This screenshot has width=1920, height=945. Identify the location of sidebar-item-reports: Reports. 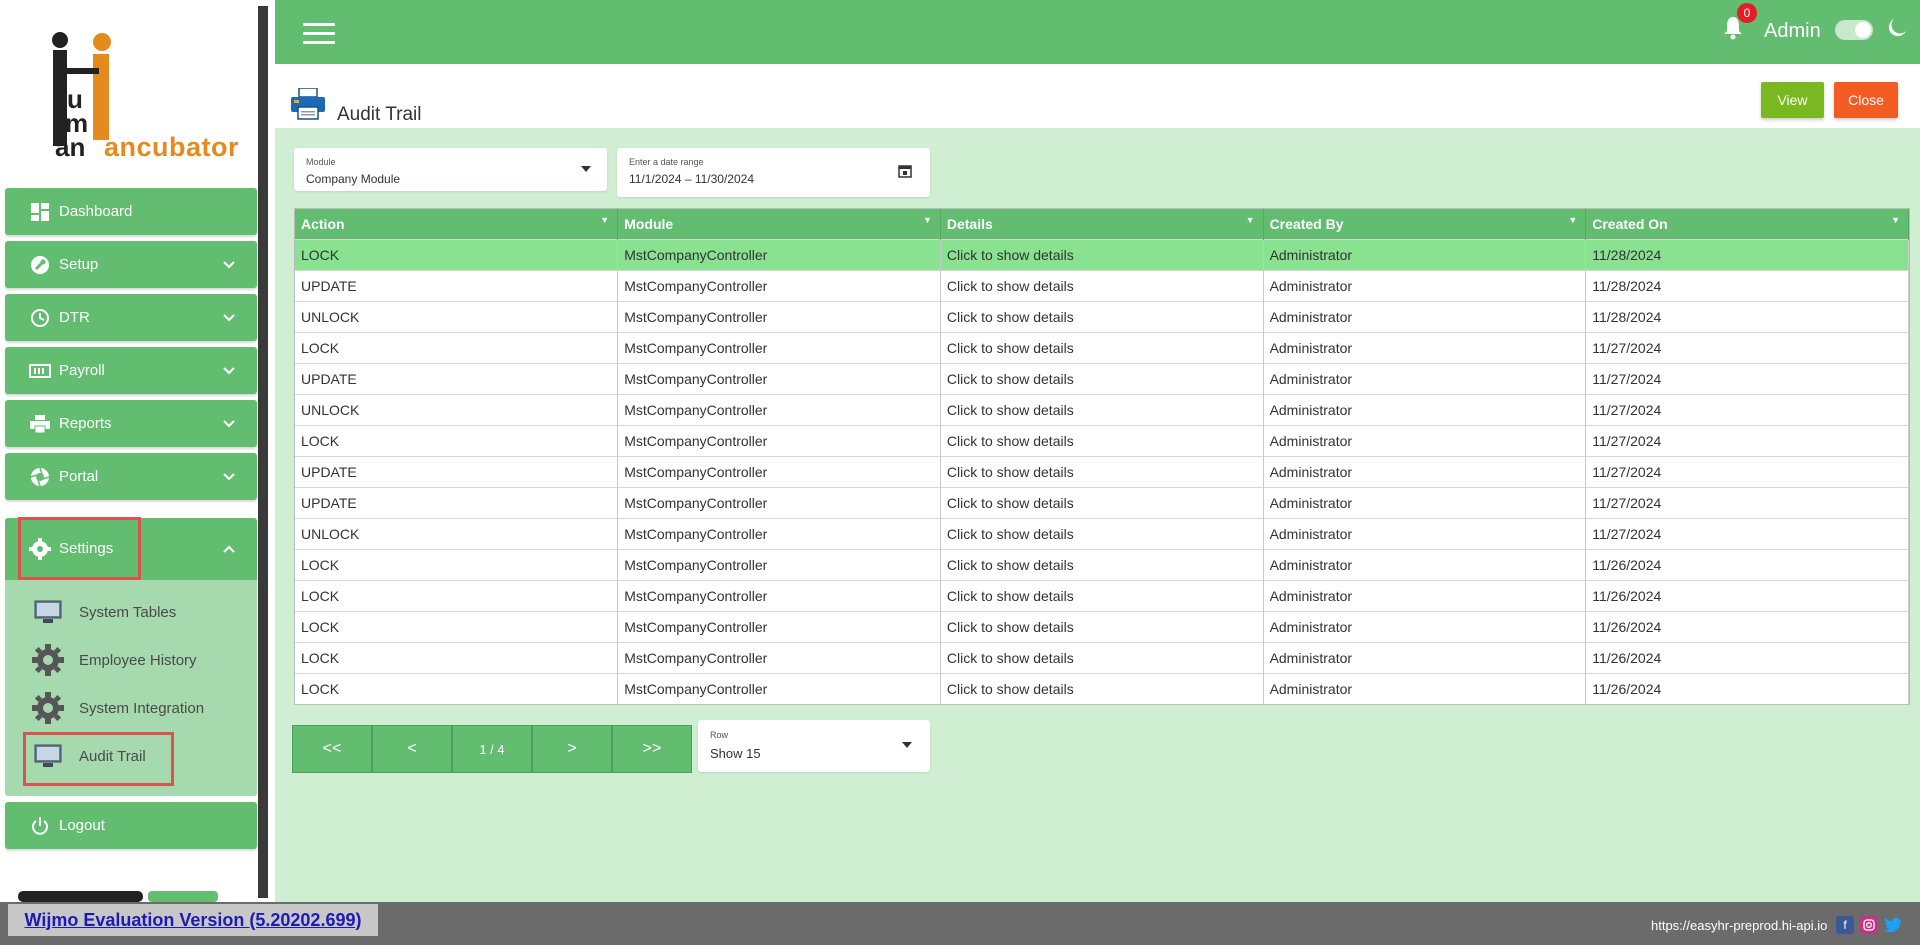
(131, 423).